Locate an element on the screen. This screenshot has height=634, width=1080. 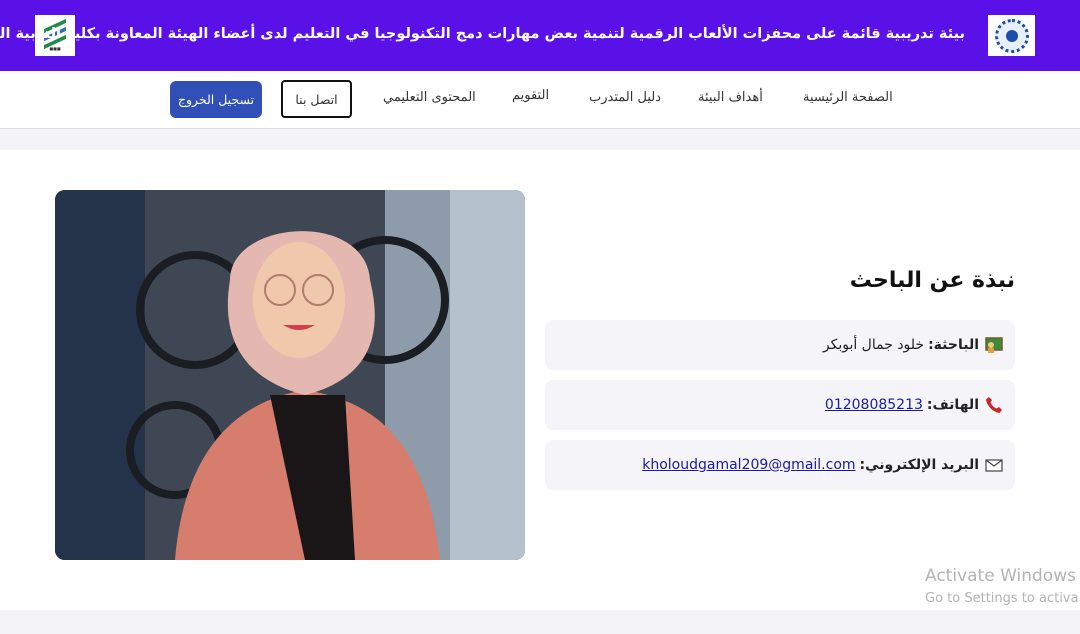
nav-item-goals: أهداف البيئة is located at coordinates (730, 97).